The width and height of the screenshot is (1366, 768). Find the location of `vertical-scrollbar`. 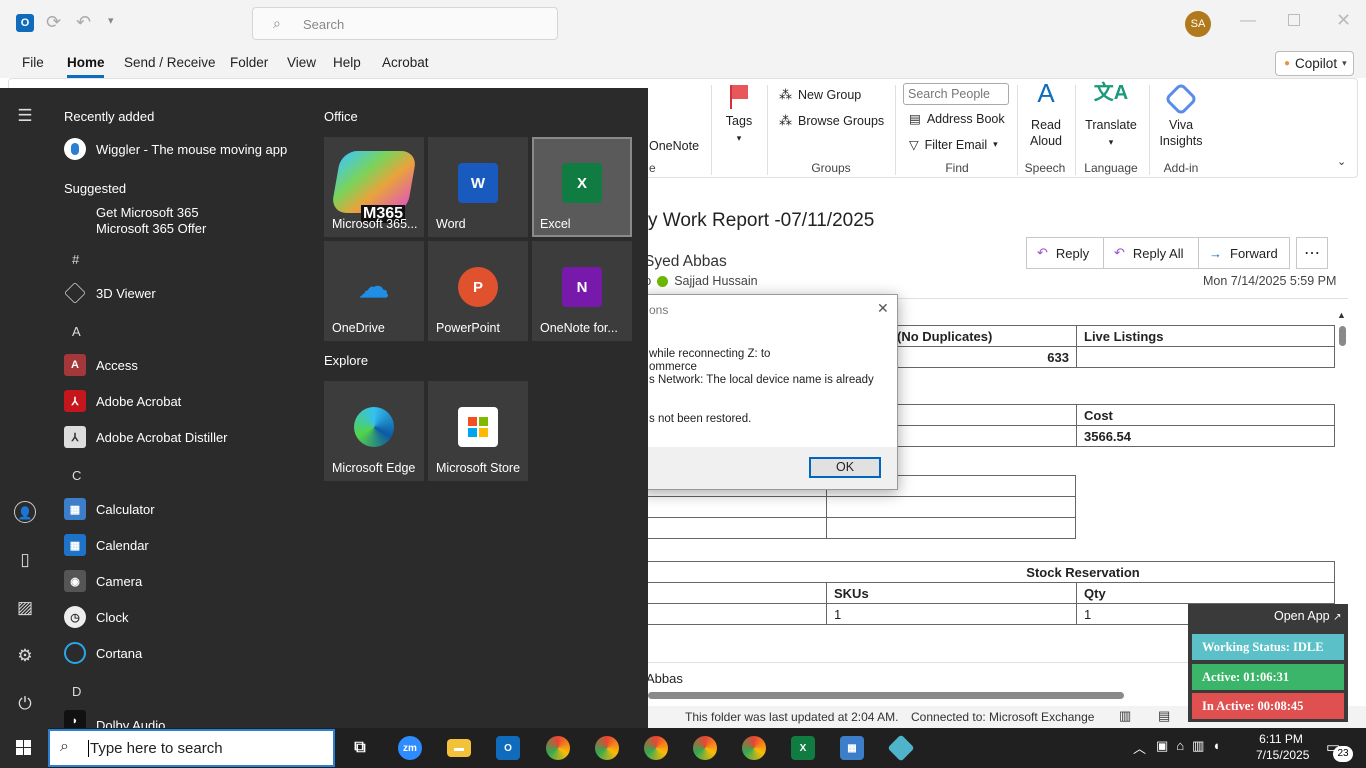

vertical-scrollbar is located at coordinates (1342, 336).